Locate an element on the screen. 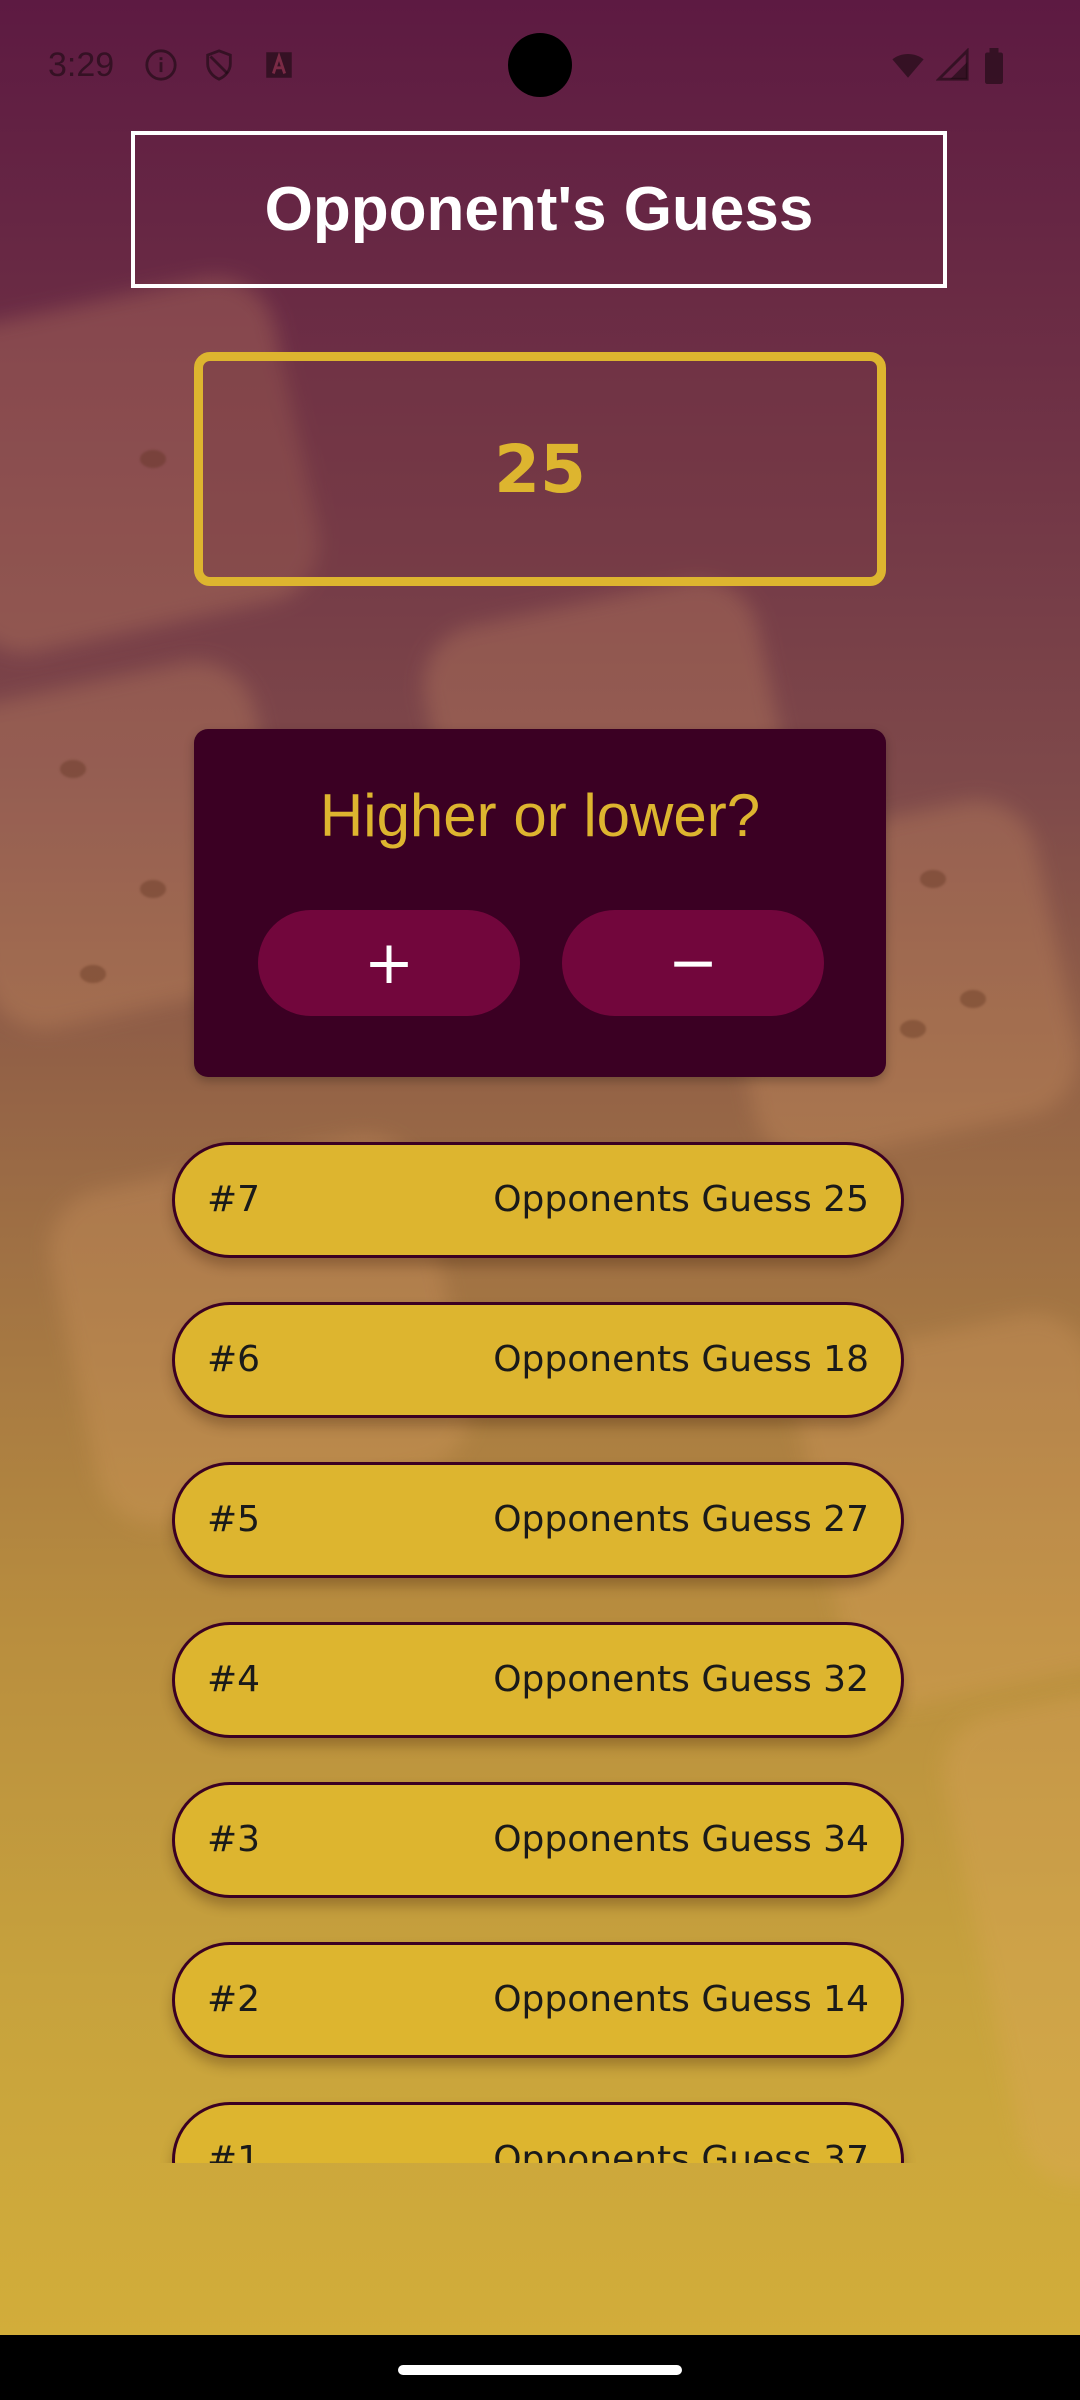 The image size is (1080, 2400). lower-button: − is located at coordinates (693, 963).